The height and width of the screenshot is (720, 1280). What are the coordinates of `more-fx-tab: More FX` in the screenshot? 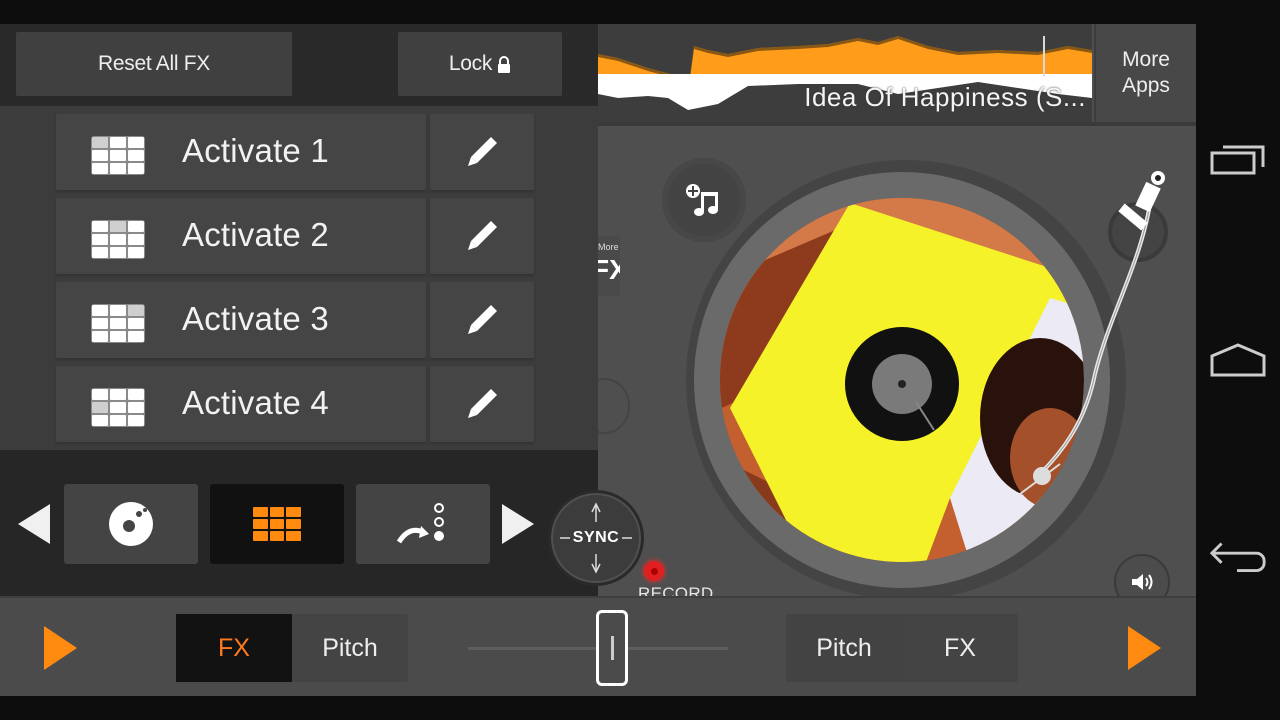 It's located at (609, 266).